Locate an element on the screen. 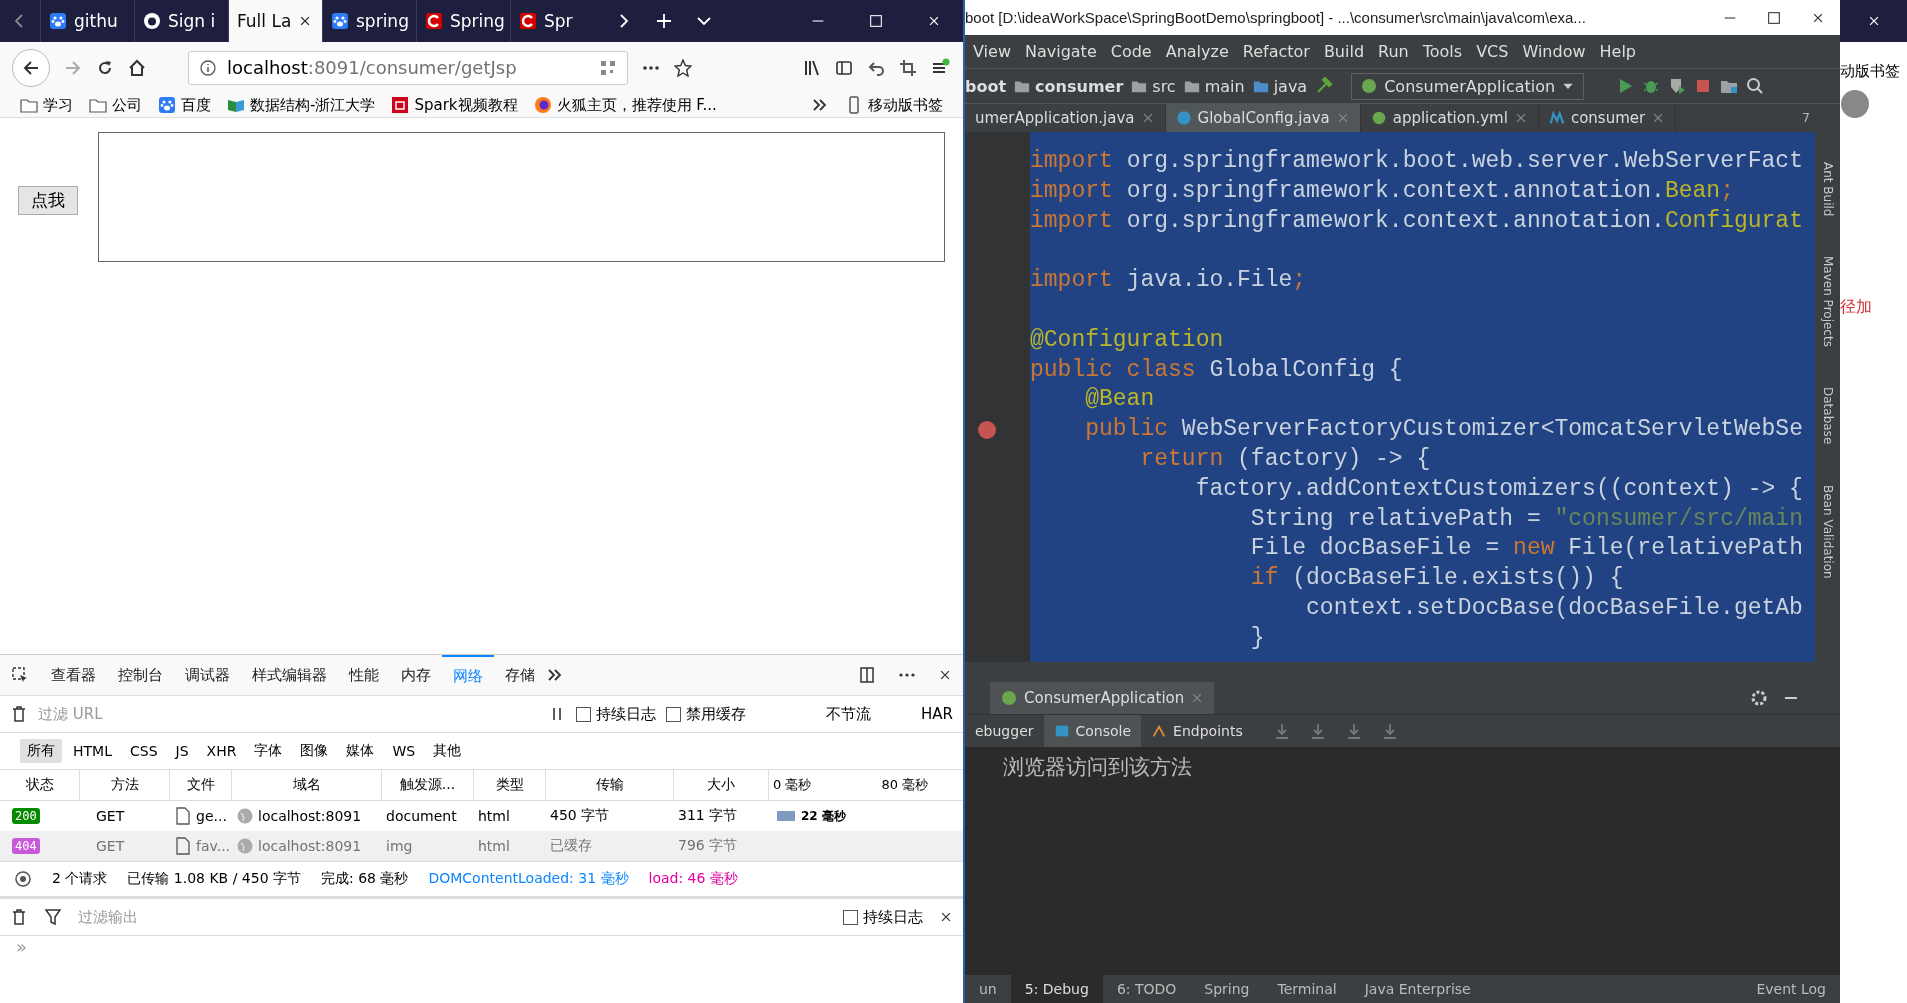 The height and width of the screenshot is (1003, 1907). tab-count: 7 is located at coordinates (1821, 118).